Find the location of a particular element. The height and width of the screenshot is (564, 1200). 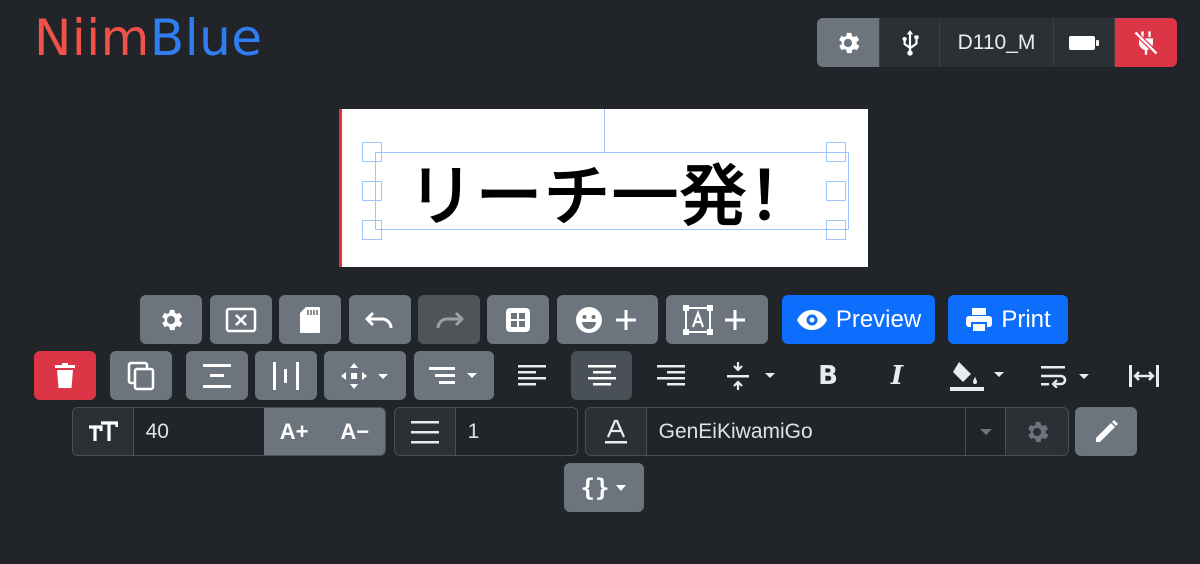

emoji-add-icon is located at coordinates (605, 319).